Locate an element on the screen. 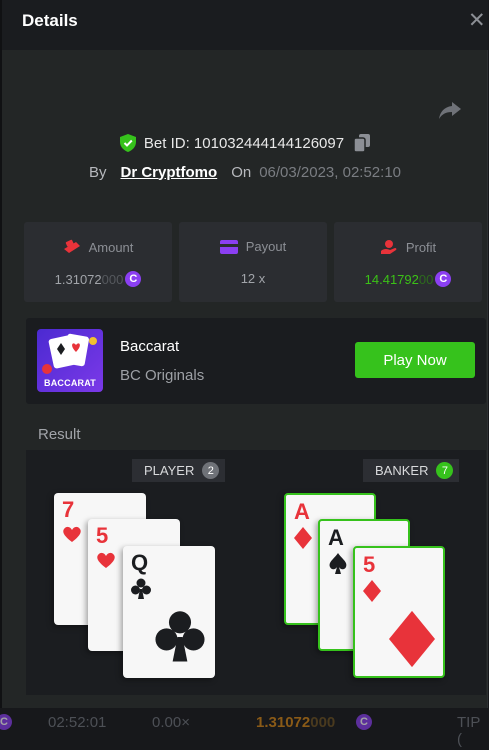 The height and width of the screenshot is (750, 489). bet-meta-row: By Dr Cryptfomo On 06/03/2023, 02:52:10 is located at coordinates (245, 172).